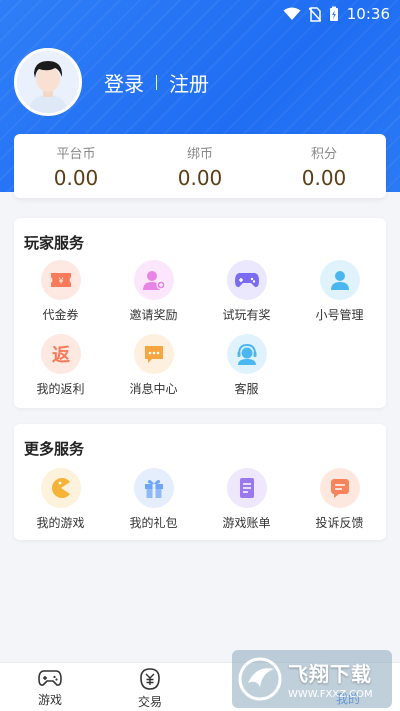 The height and width of the screenshot is (711, 400). I want to click on service-label: 游戏账单, so click(246, 523).